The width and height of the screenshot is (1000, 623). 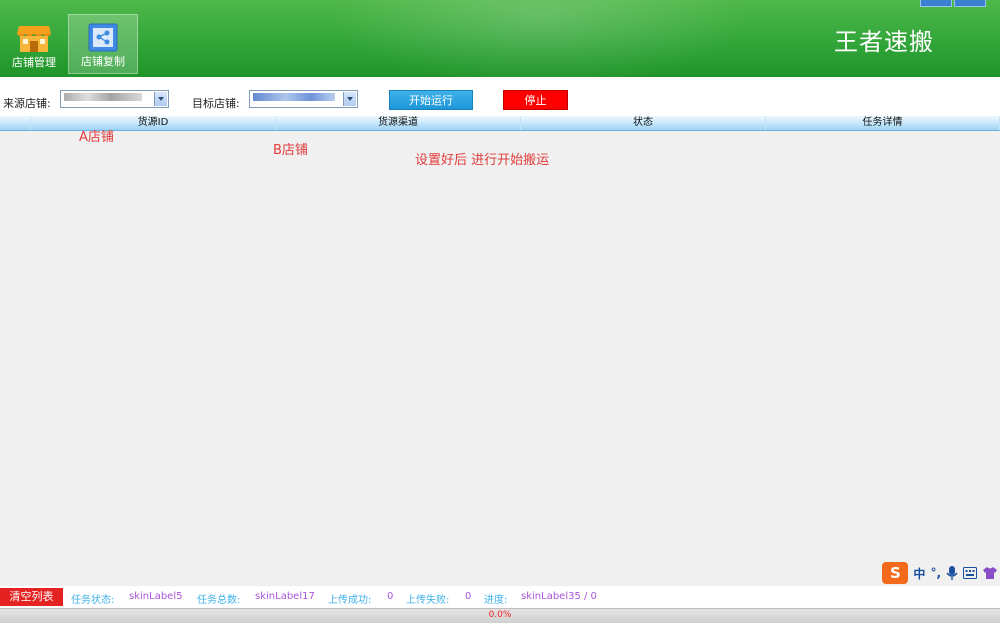 I want to click on ime-toolbar: S 中 °,, so click(x=940, y=573).